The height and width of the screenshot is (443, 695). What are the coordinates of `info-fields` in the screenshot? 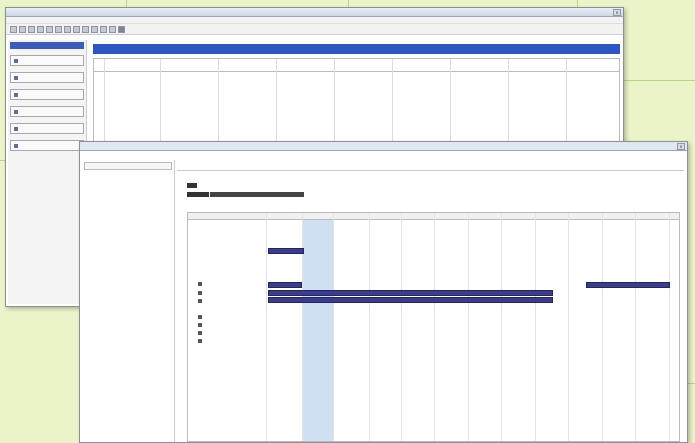 It's located at (432, 193).